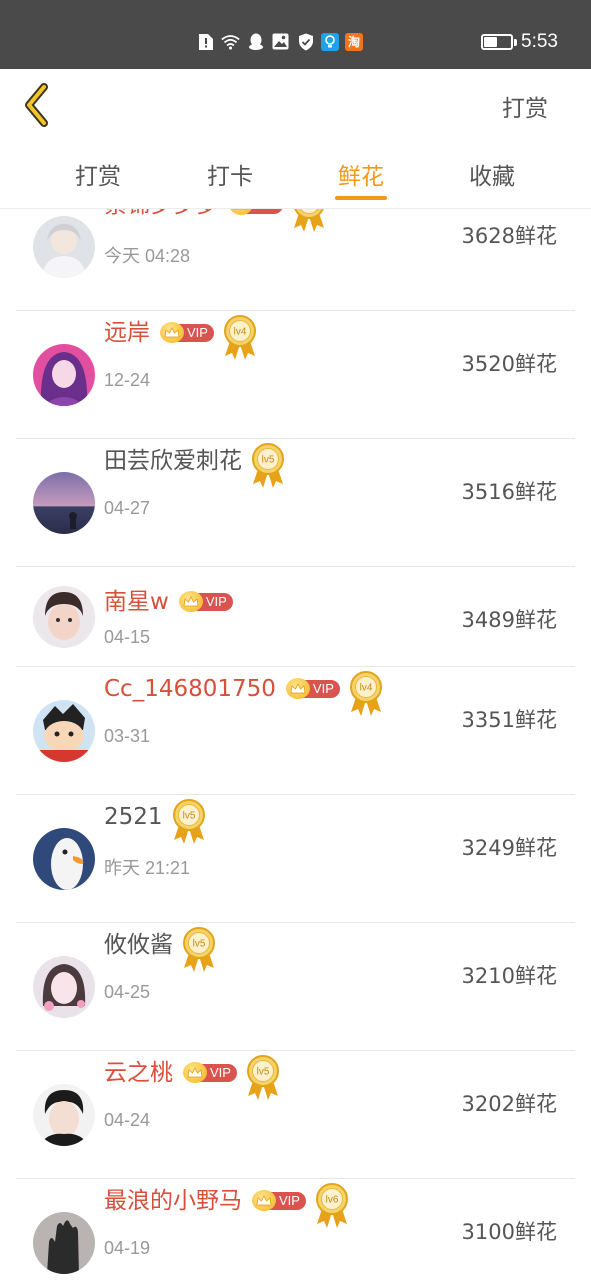 Image resolution: width=591 pixels, height=1280 pixels. I want to click on wifi-icon, so click(230, 41).